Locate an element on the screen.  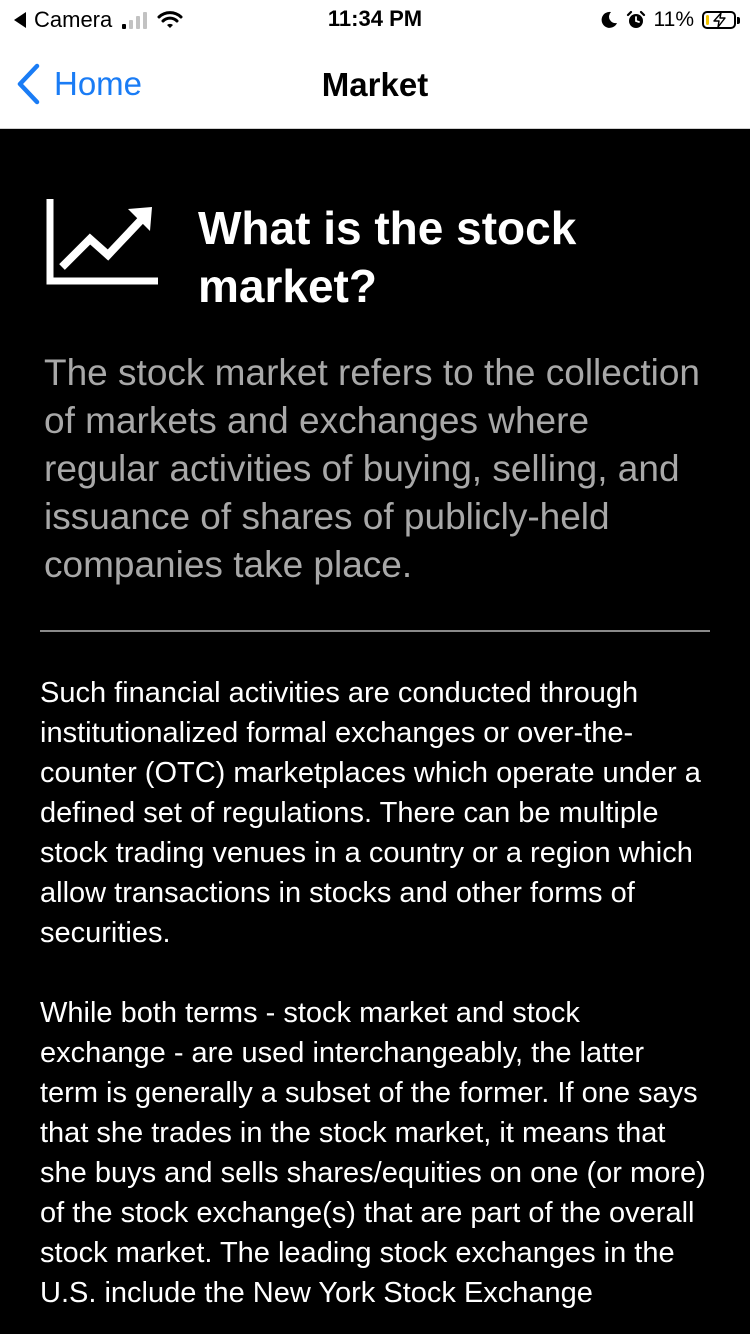
navigation-bar: Home Market is located at coordinates (375, 84).